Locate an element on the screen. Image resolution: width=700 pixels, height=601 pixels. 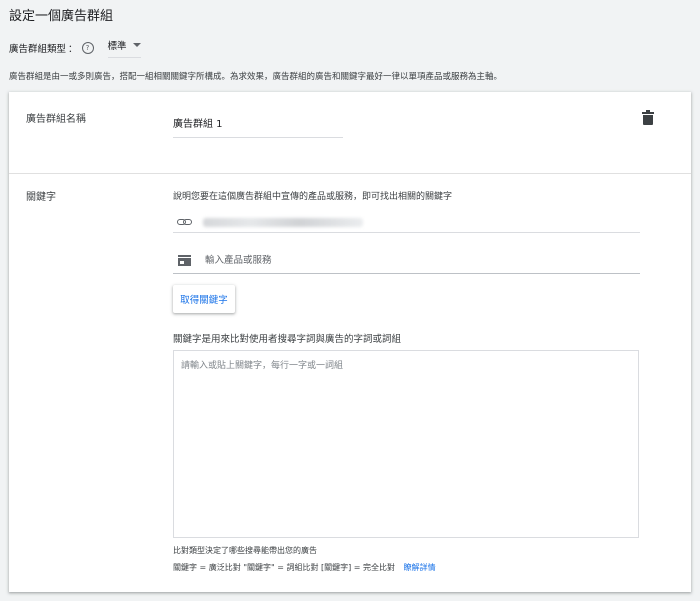
learn-more-link: 瞭解詳情 is located at coordinates (420, 567).